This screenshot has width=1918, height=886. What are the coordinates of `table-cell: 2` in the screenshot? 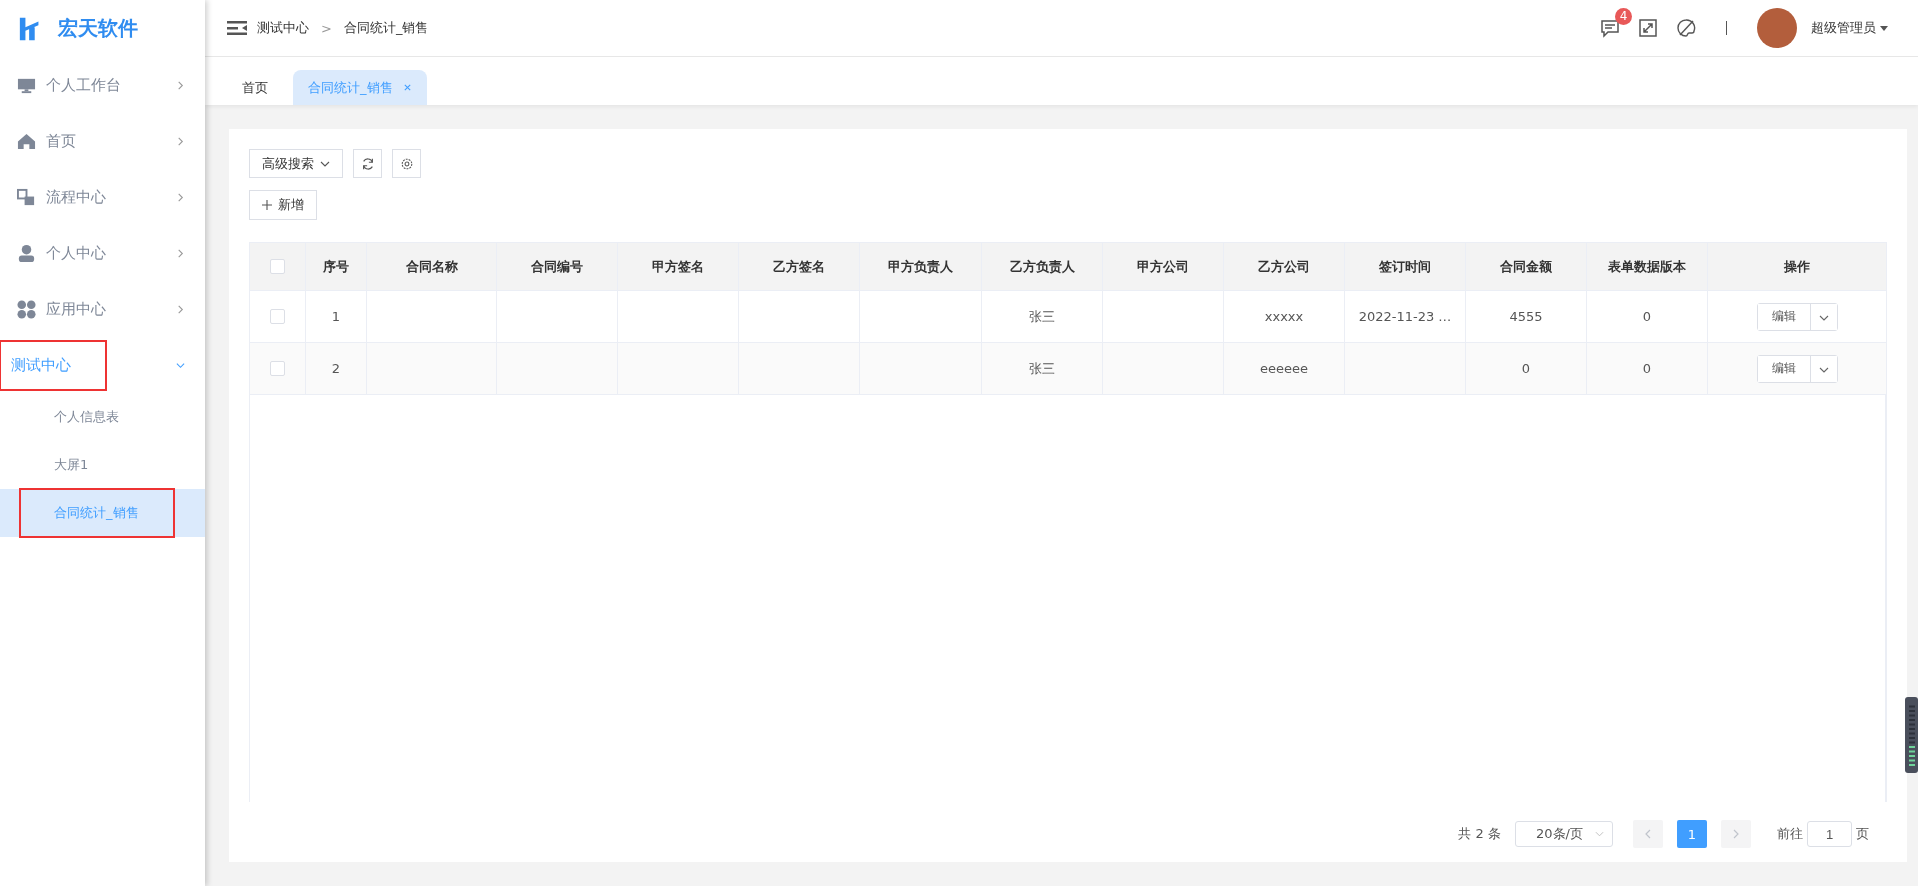 It's located at (336, 368).